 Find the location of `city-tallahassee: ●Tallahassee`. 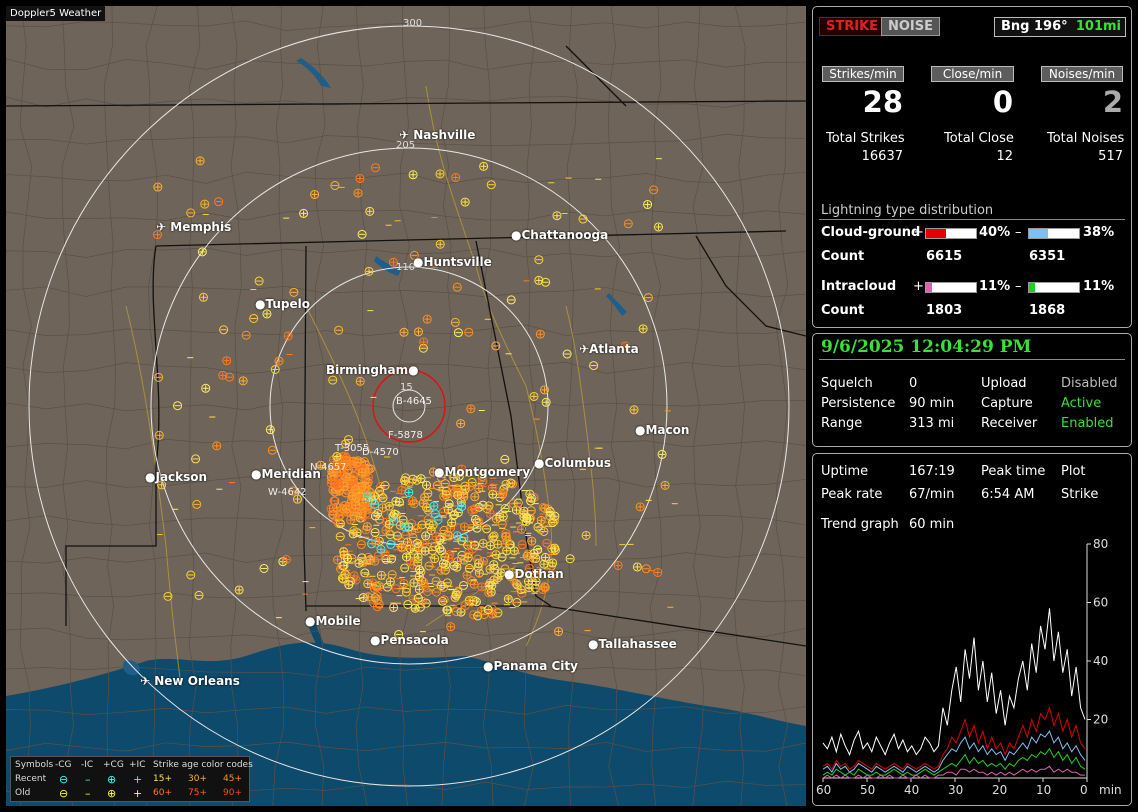

city-tallahassee: ●Tallahassee is located at coordinates (632, 644).